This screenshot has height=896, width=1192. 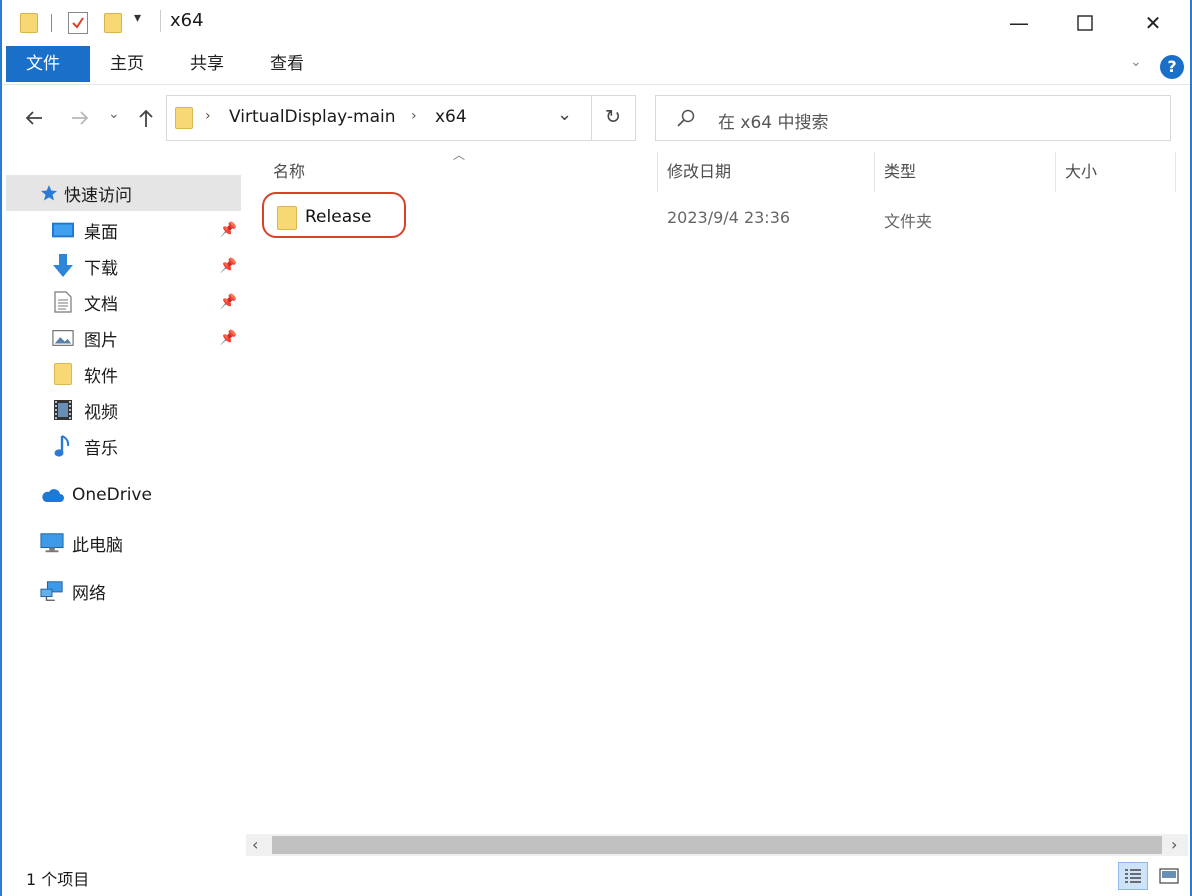 I want to click on scroll-left-button: ‹, so click(x=255, y=844).